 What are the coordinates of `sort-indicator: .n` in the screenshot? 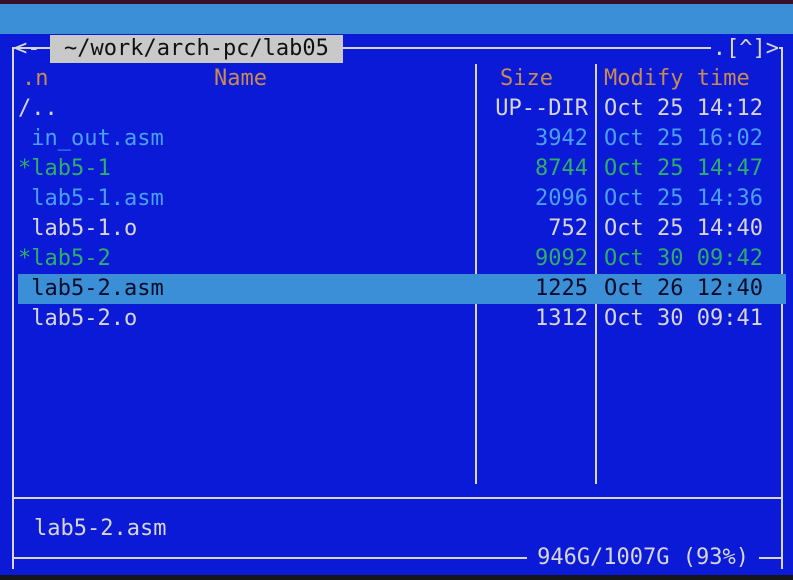 It's located at (35, 79).